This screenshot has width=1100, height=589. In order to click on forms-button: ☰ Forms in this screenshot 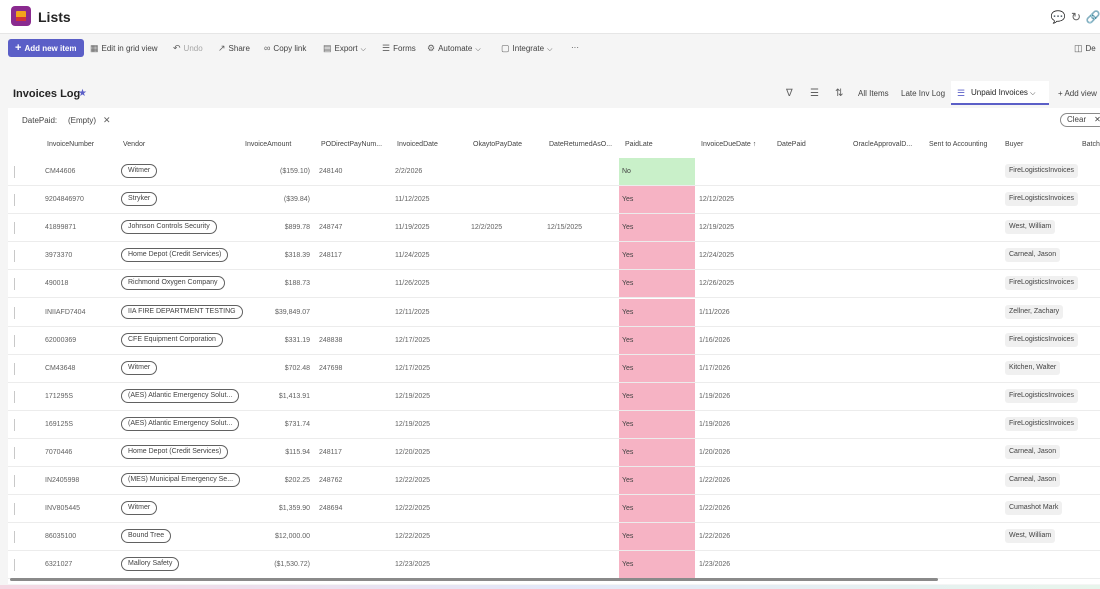, I will do `click(399, 48)`.